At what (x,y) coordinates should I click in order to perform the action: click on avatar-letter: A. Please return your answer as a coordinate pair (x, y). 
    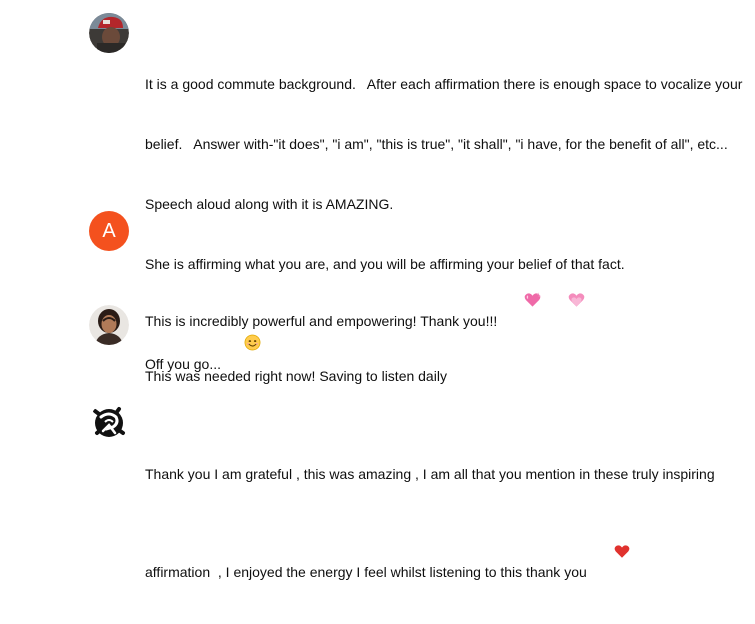
    Looking at the image, I should click on (109, 231).